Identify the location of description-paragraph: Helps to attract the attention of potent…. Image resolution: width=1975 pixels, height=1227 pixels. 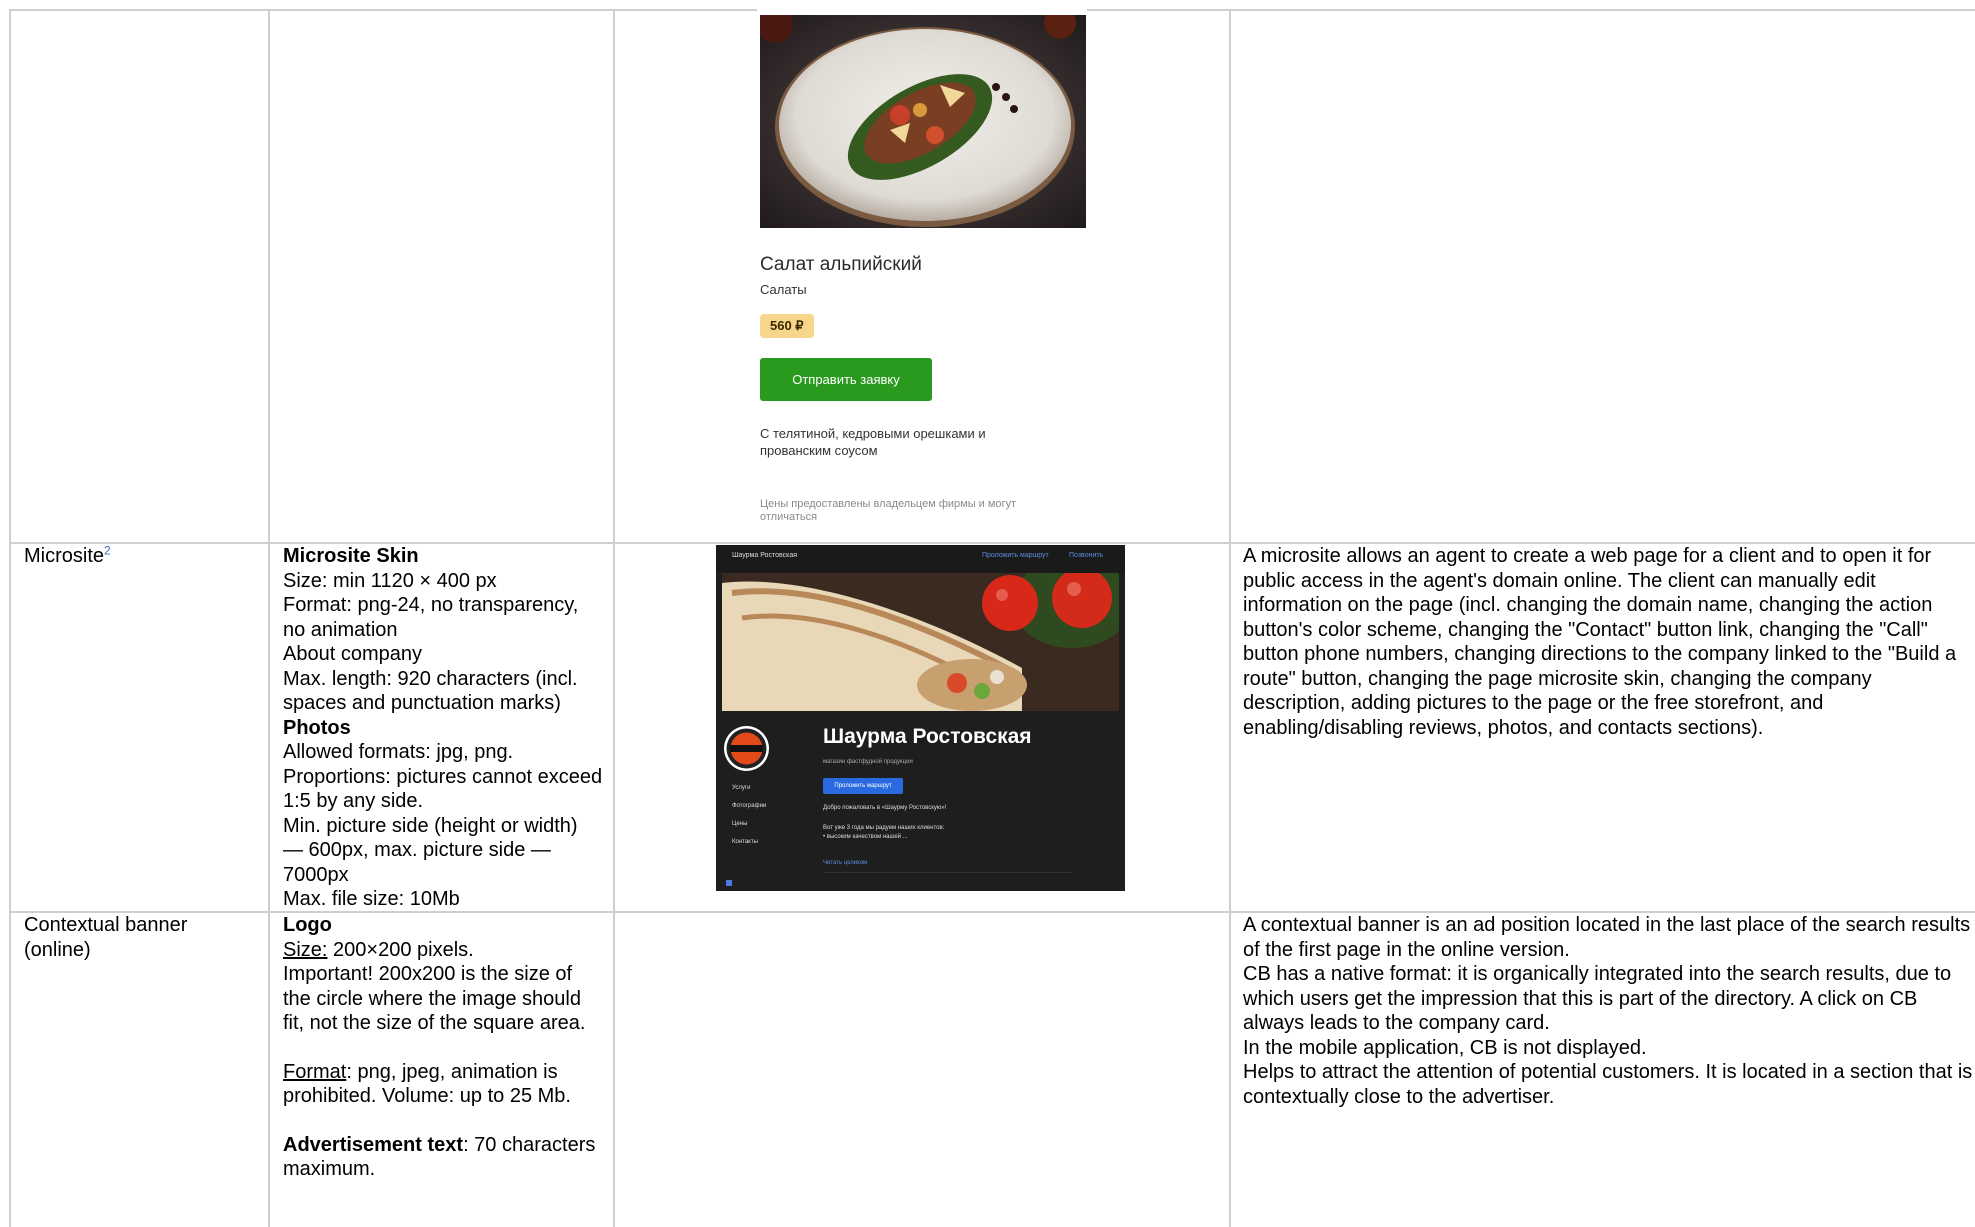
(1608, 1084).